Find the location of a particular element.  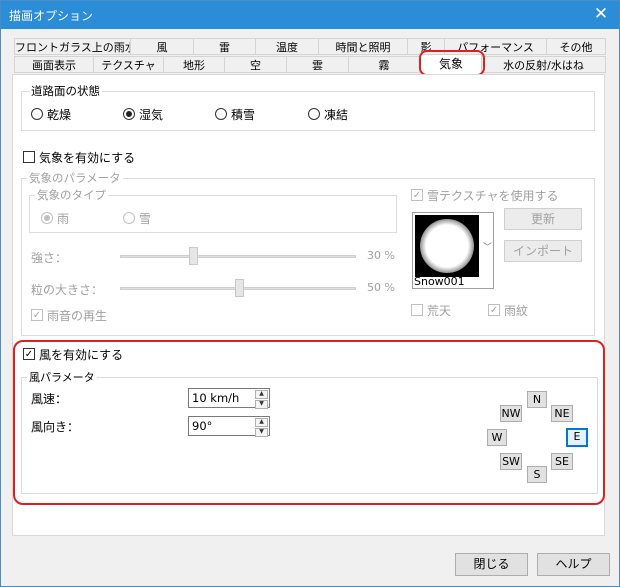

snowflake-icon is located at coordinates (447, 246).